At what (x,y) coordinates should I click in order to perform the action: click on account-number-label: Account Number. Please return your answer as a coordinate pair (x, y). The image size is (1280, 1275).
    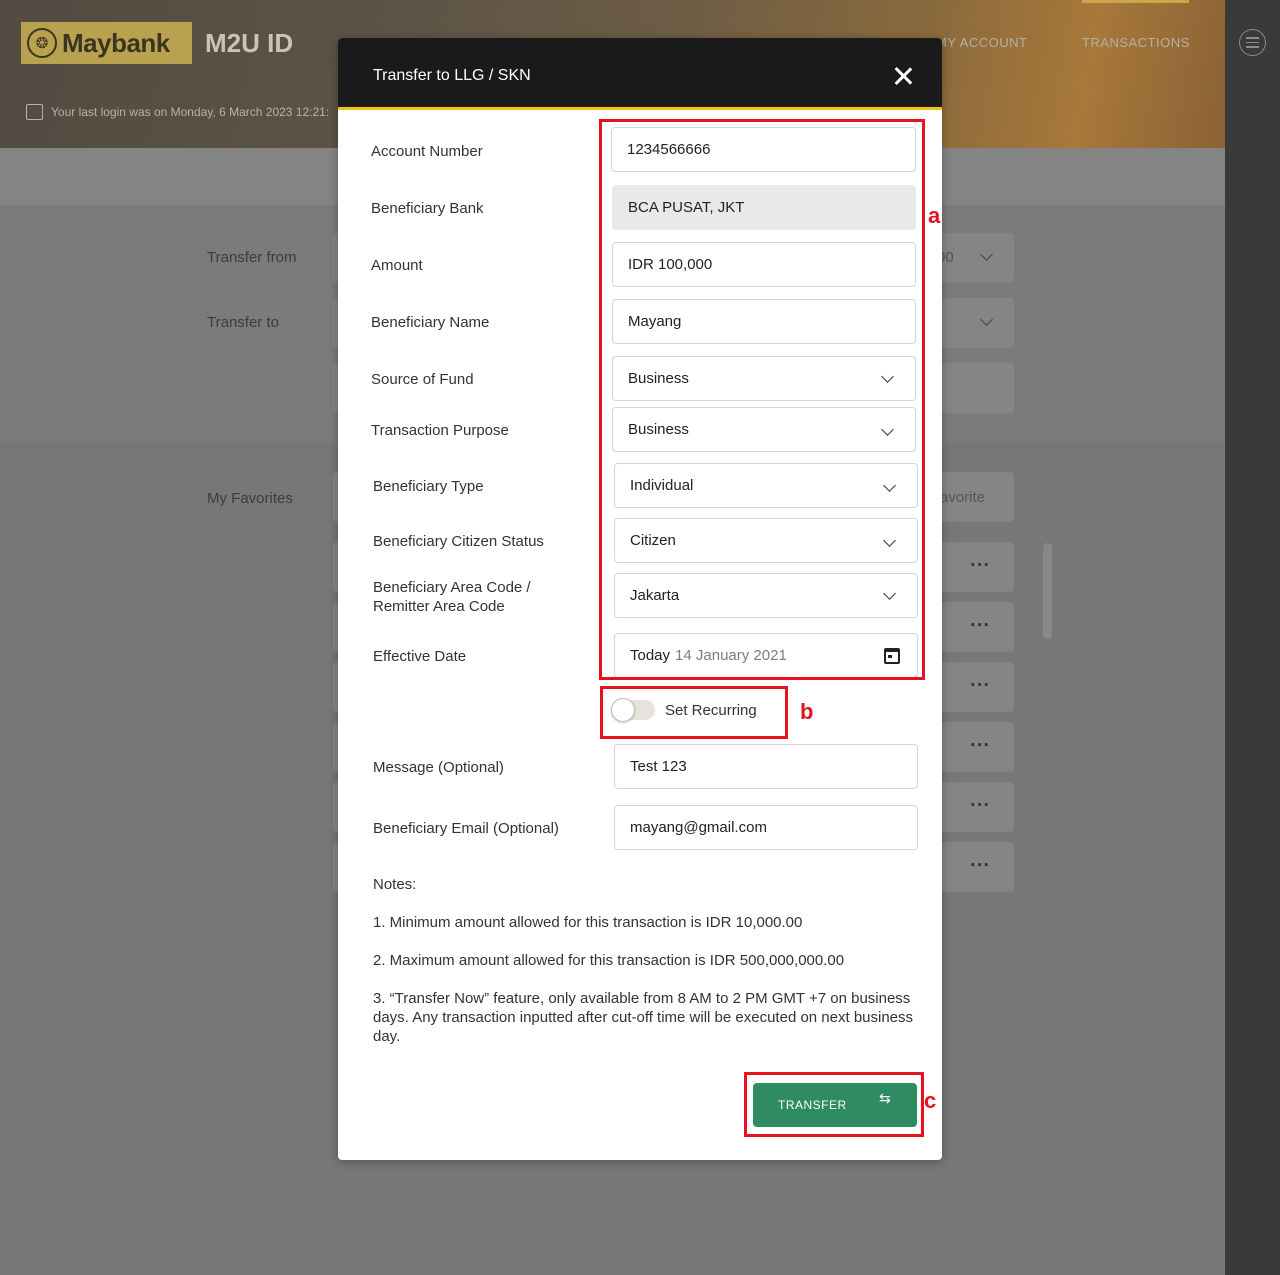
    Looking at the image, I should click on (427, 151).